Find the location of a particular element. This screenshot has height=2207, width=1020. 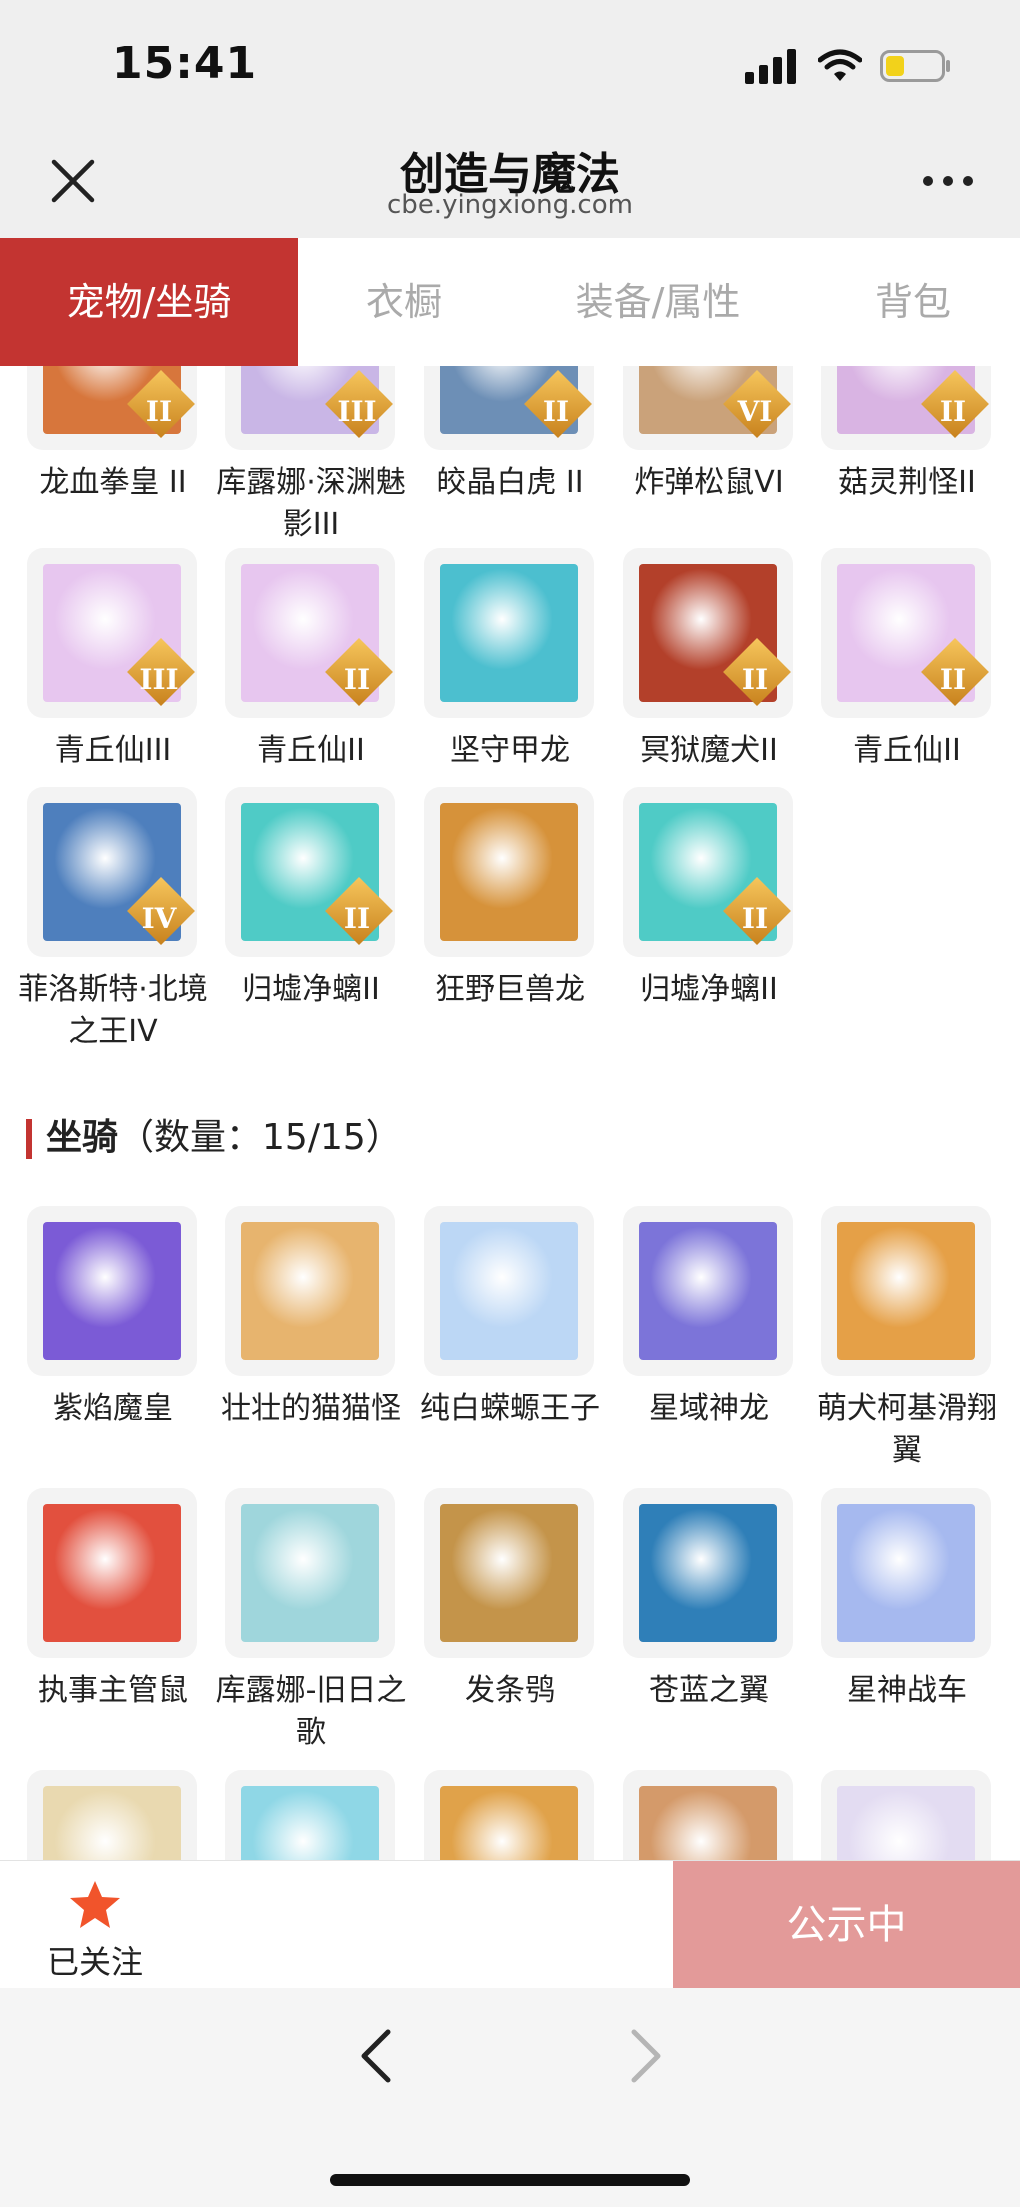

mount-name: 萌犬柯基滑翔翼 is located at coordinates (907, 1429).